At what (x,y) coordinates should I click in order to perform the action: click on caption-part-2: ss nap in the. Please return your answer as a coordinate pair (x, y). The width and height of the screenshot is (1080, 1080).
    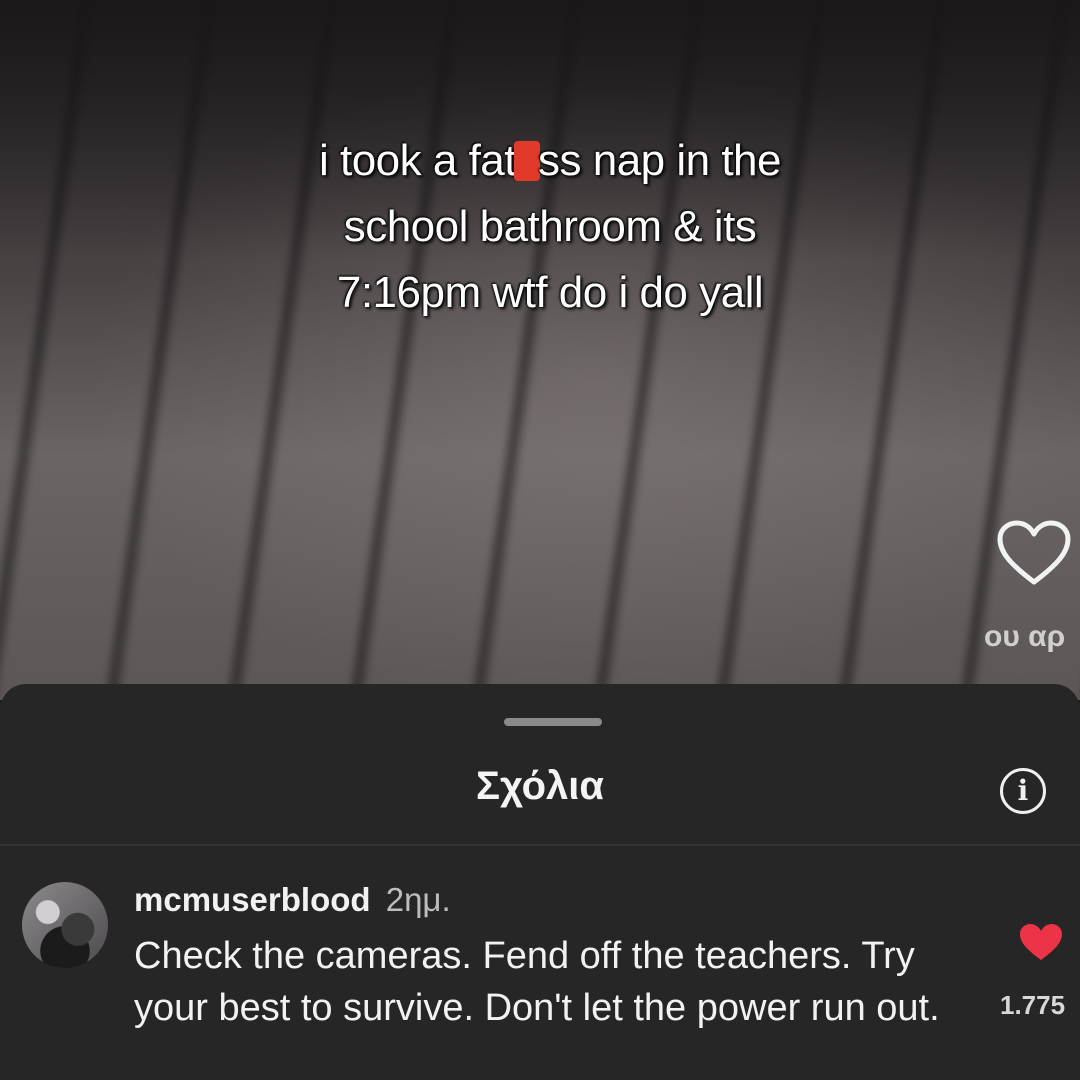
    Looking at the image, I should click on (660, 160).